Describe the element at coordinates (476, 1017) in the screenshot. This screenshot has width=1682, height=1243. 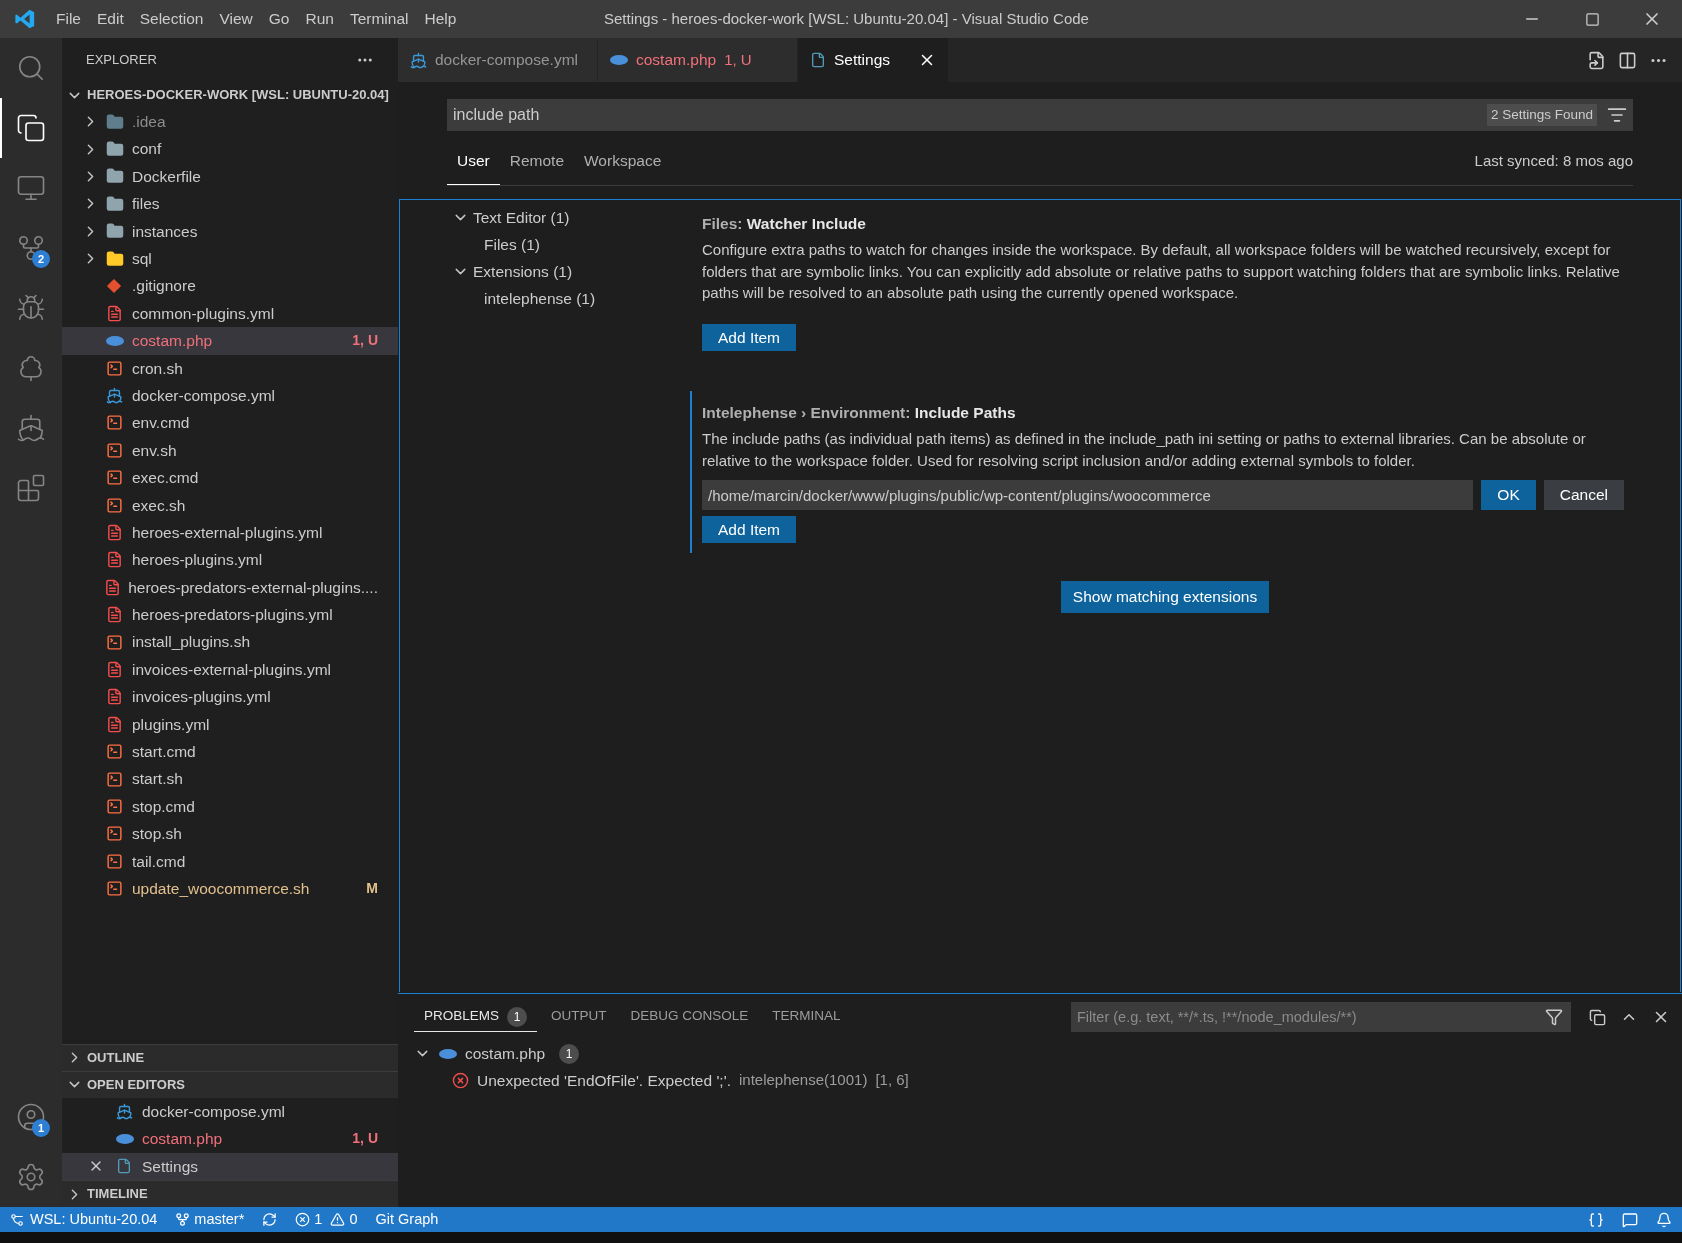
I see `panel-tab: PROBLEMS 1` at that location.